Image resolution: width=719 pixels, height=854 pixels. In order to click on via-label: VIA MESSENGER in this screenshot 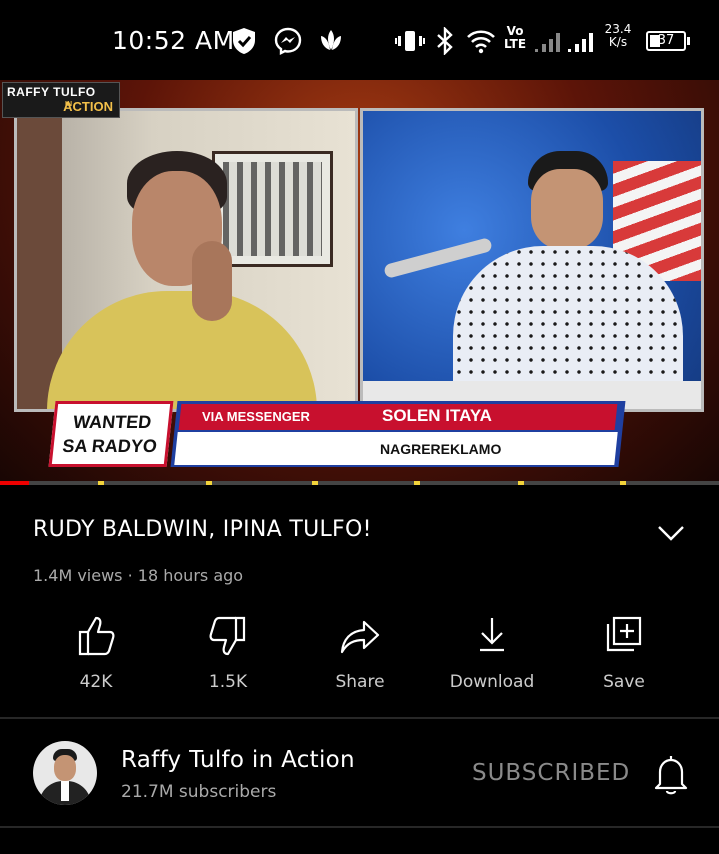, I will do `click(256, 416)`.